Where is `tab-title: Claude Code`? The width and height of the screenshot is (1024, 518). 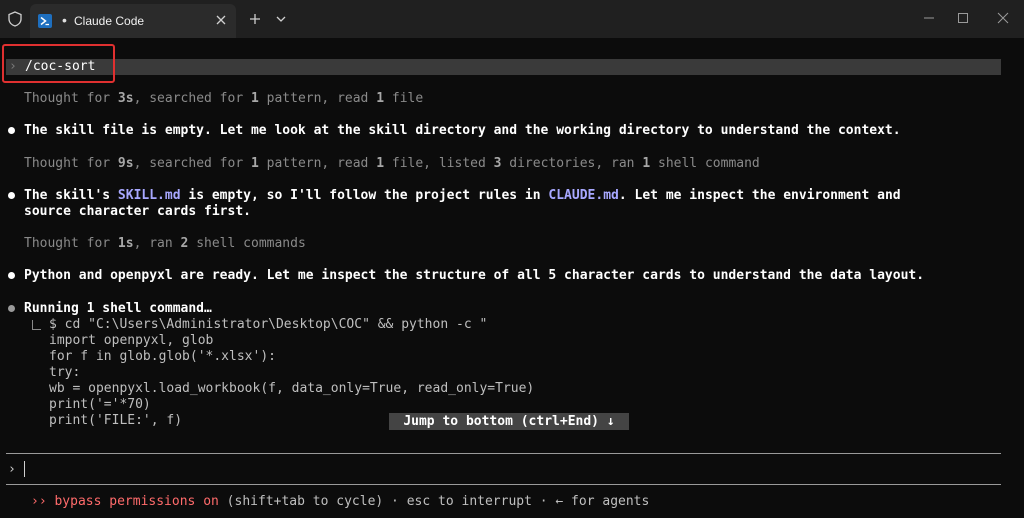
tab-title: Claude Code is located at coordinates (109, 21).